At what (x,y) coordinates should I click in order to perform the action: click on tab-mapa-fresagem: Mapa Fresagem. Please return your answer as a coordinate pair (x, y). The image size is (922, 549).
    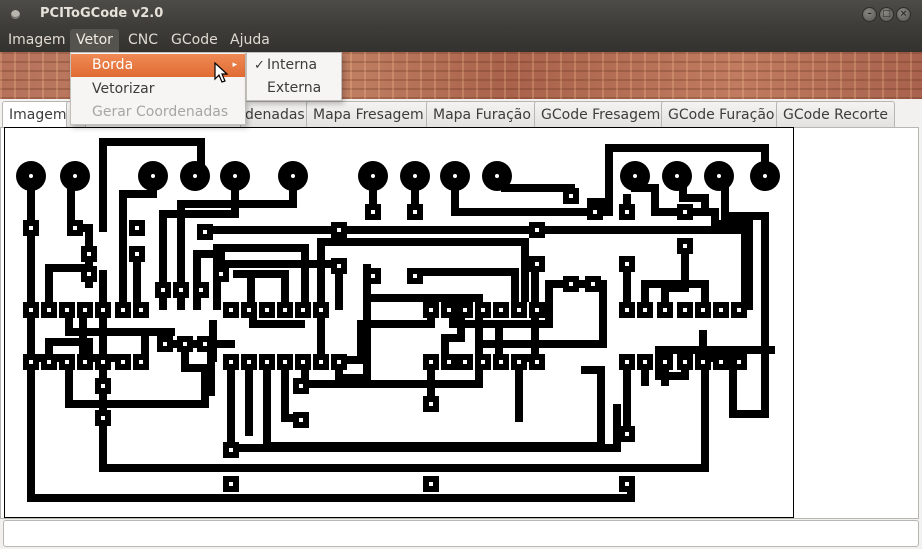
    Looking at the image, I should click on (368, 114).